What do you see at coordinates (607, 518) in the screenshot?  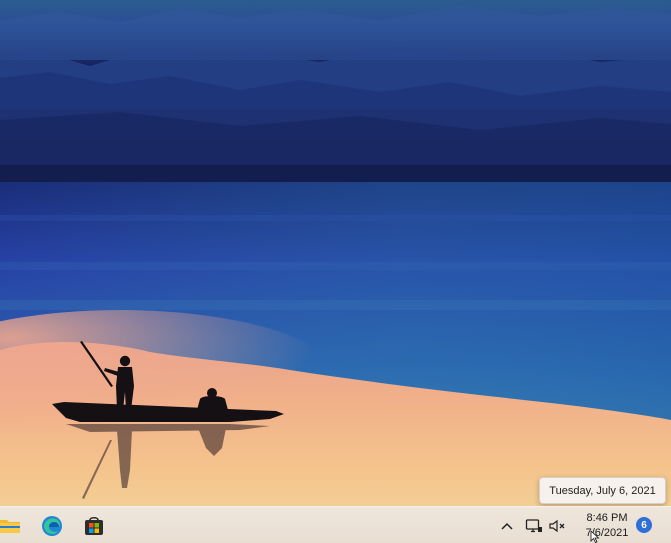 I see `clock-time: 8:46 PM` at bounding box center [607, 518].